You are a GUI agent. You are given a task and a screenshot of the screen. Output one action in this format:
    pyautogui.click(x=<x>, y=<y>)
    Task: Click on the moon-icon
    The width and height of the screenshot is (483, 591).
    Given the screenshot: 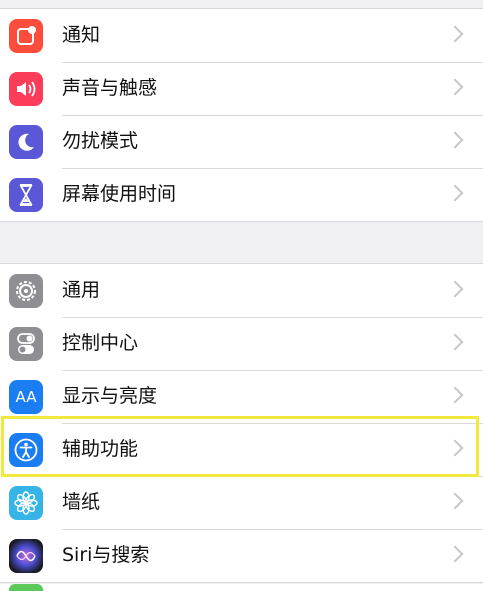 What is the action you would take?
    pyautogui.click(x=26, y=142)
    